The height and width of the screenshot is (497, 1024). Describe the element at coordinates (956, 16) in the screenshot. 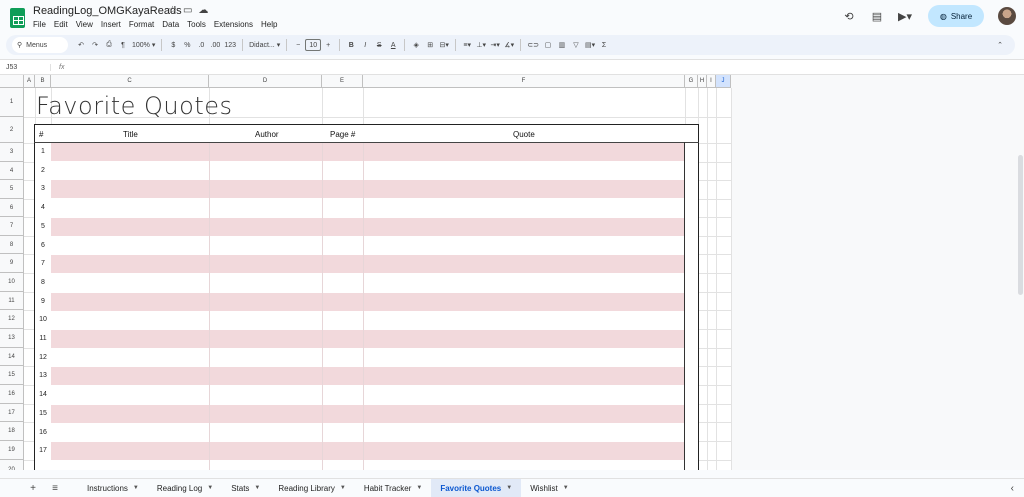

I see `share-button: ◍ Share` at that location.